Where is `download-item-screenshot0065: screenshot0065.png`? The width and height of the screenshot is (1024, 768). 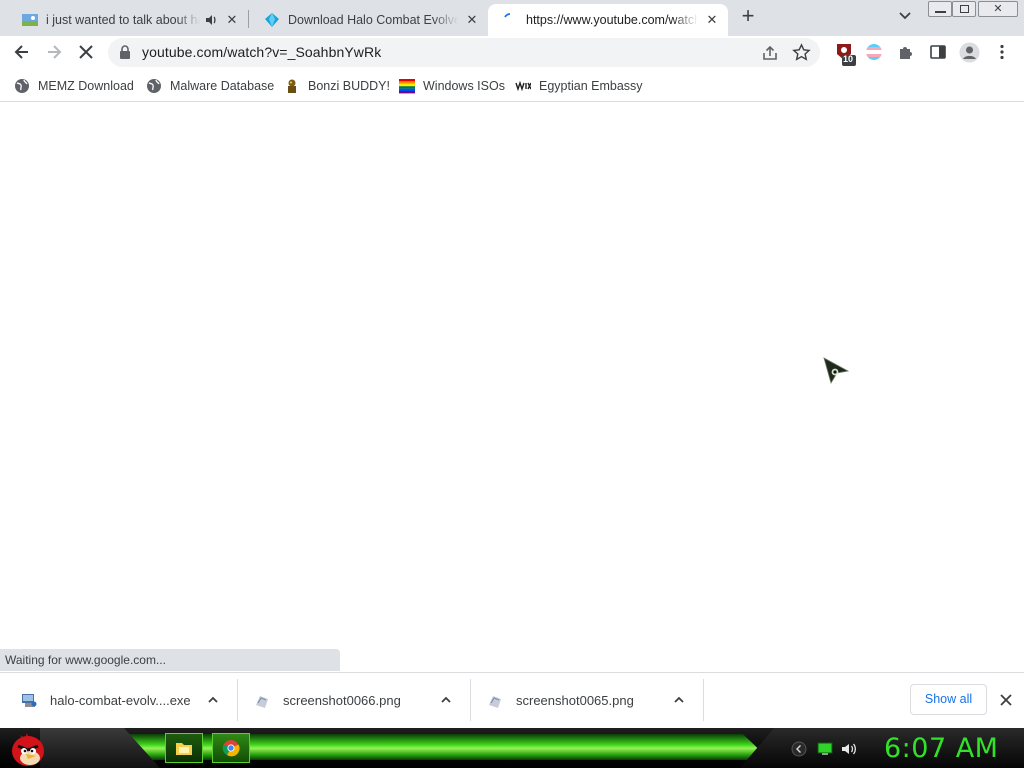
download-item-screenshot0065: screenshot0065.png is located at coordinates (595, 700).